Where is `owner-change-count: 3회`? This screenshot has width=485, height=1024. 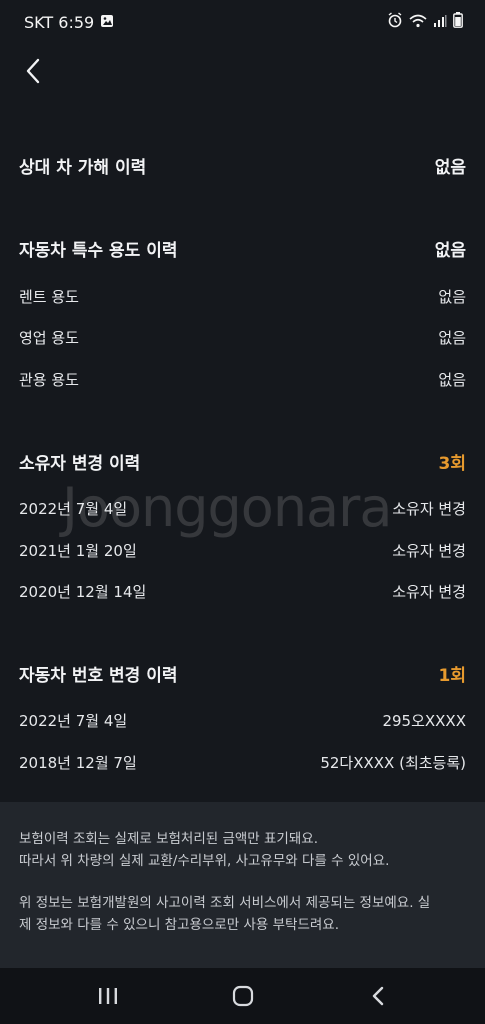 owner-change-count: 3회 is located at coordinates (452, 463).